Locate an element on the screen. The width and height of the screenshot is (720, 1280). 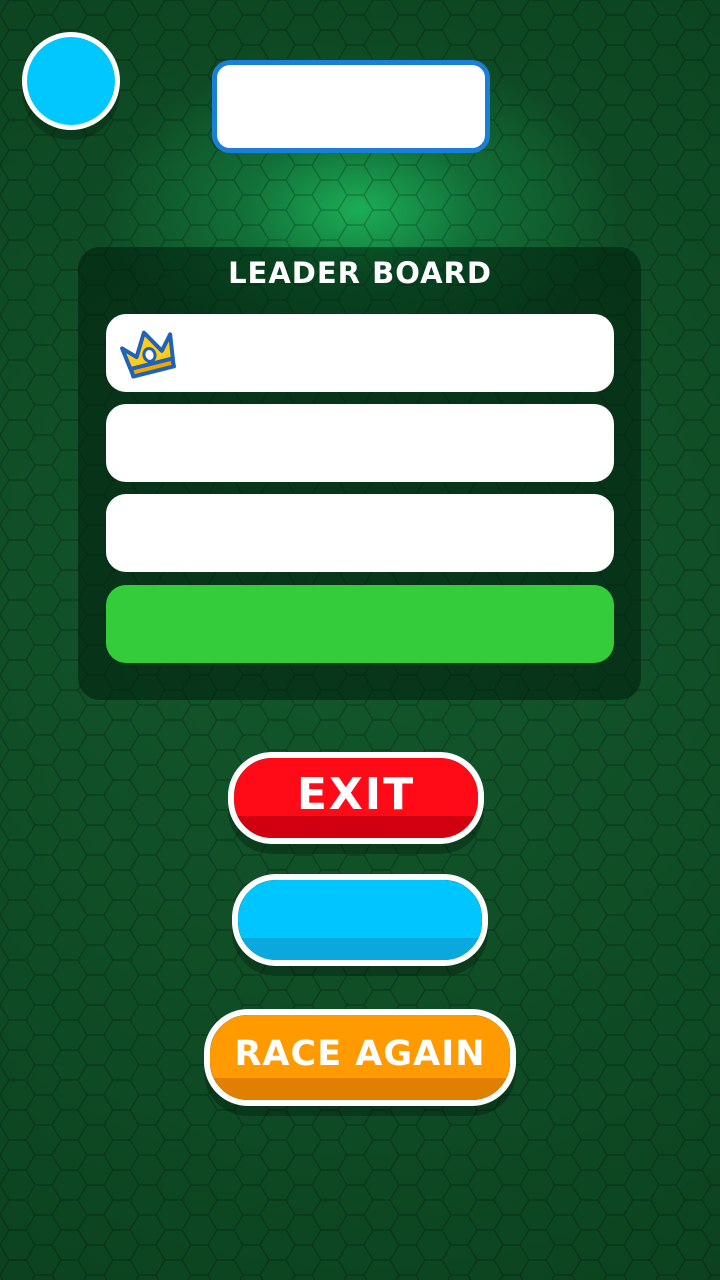
player-avatar is located at coordinates (71, 81).